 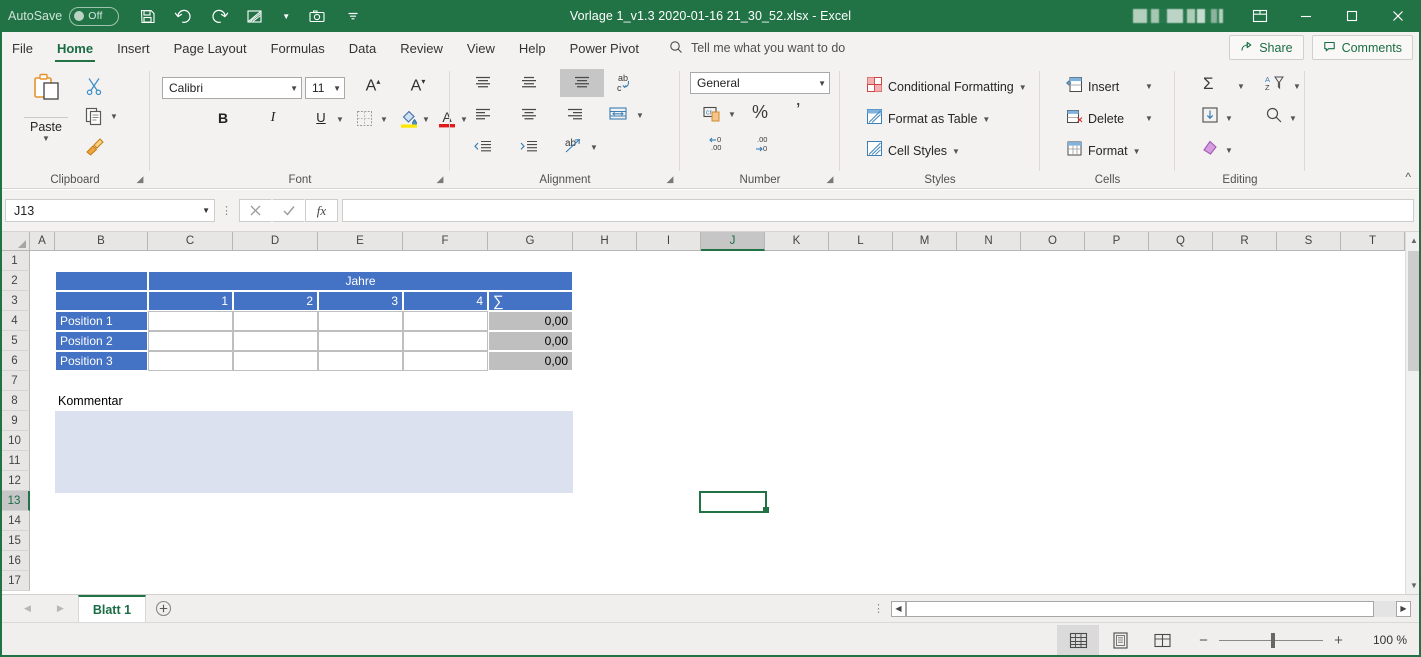 I want to click on tab-help: Help, so click(x=532, y=48).